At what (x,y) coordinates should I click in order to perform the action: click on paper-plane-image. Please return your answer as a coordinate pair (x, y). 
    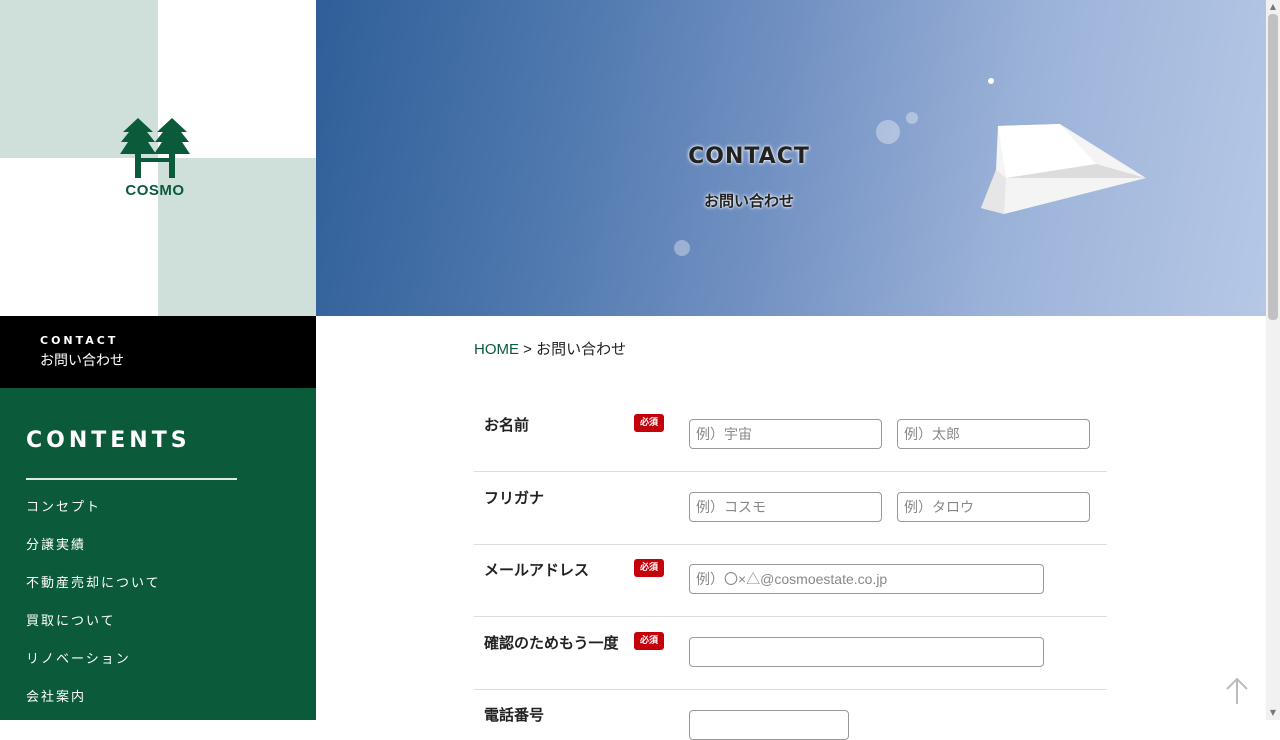
    Looking at the image, I should click on (1063, 169).